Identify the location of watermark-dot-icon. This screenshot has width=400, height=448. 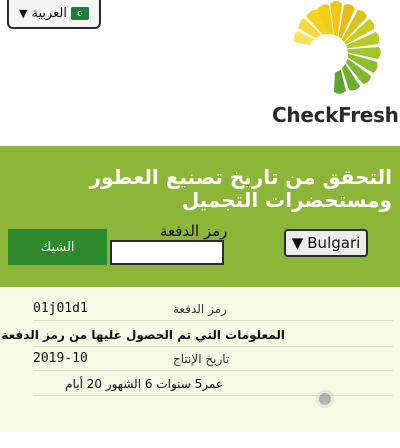
(325, 399).